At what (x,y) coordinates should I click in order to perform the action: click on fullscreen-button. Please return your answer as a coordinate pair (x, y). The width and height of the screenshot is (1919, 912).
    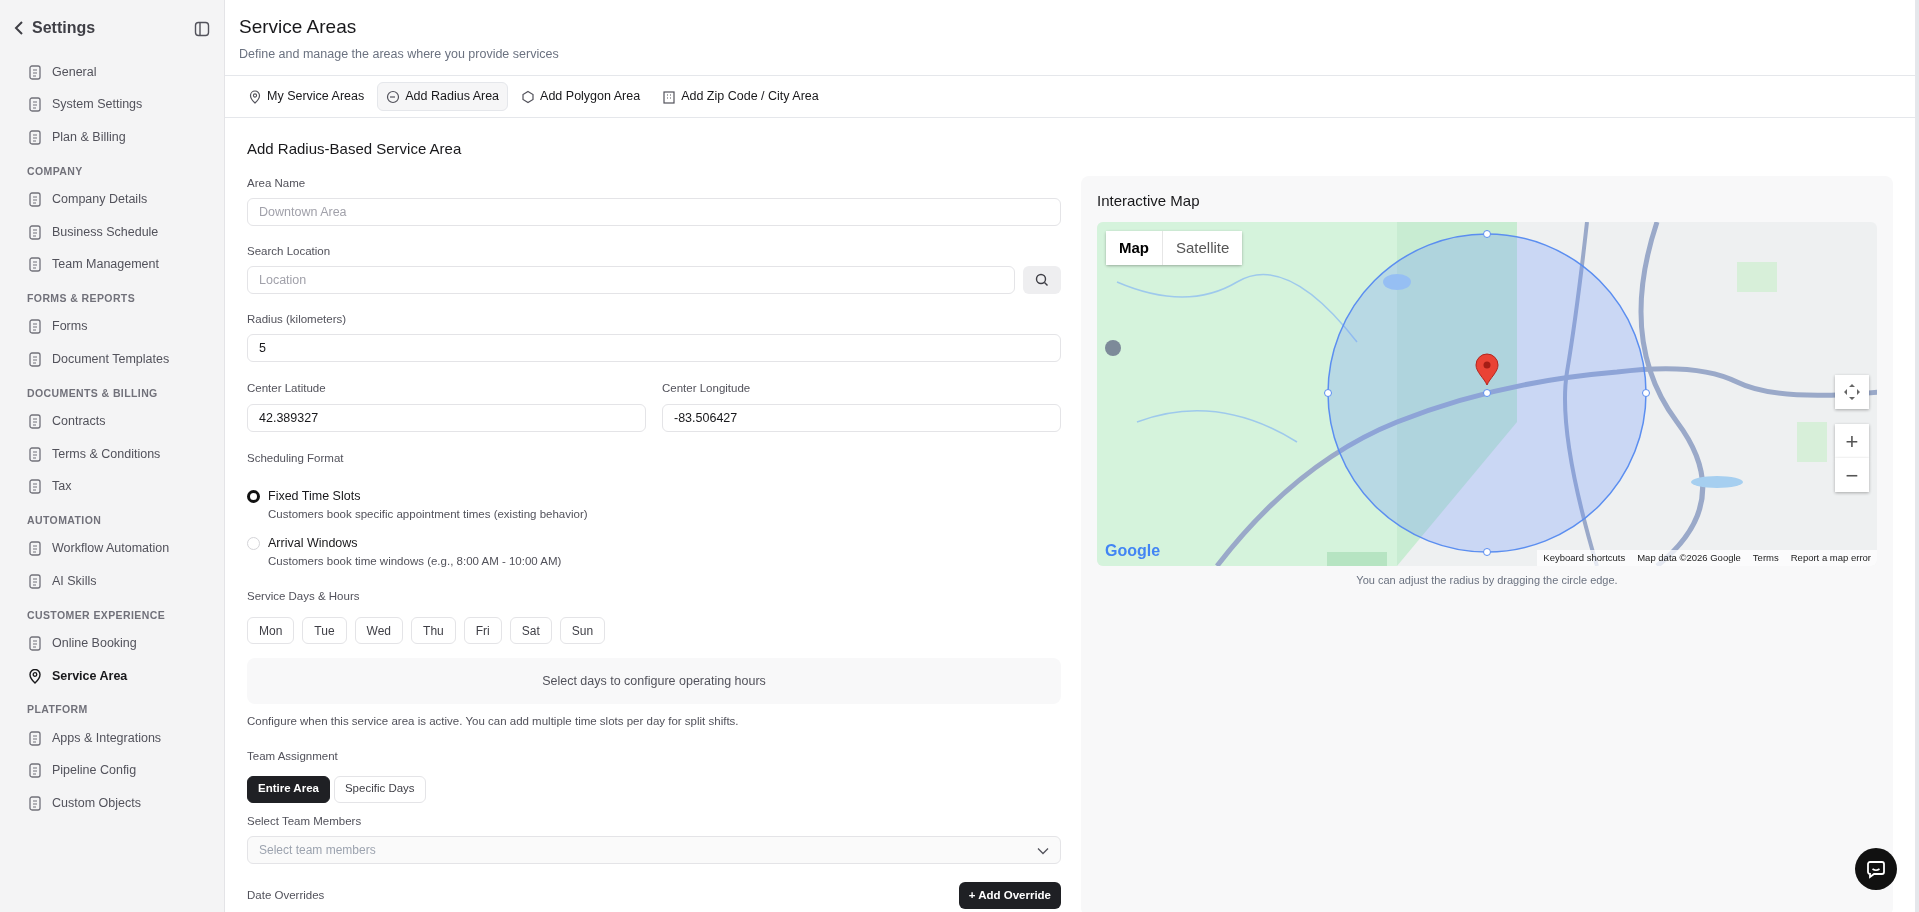
    Looking at the image, I should click on (1852, 392).